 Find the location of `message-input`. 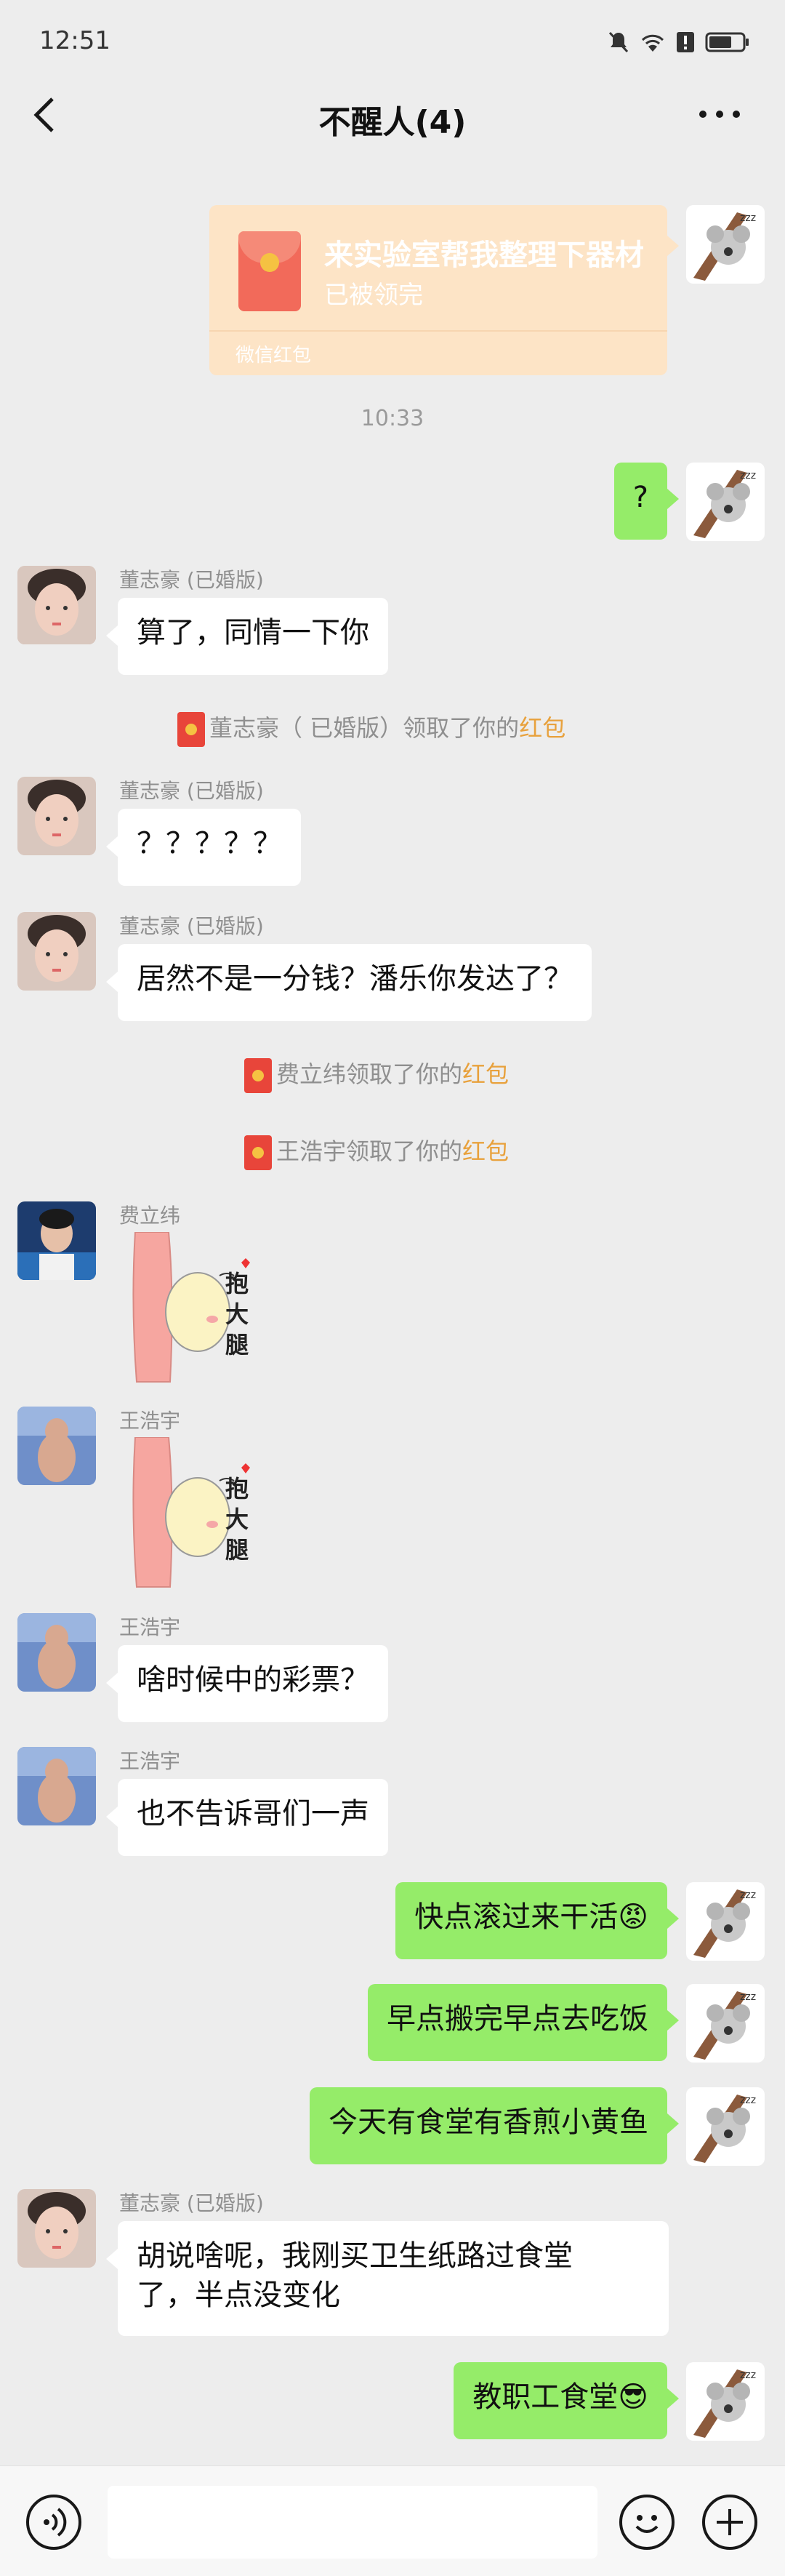

message-input is located at coordinates (352, 2522).